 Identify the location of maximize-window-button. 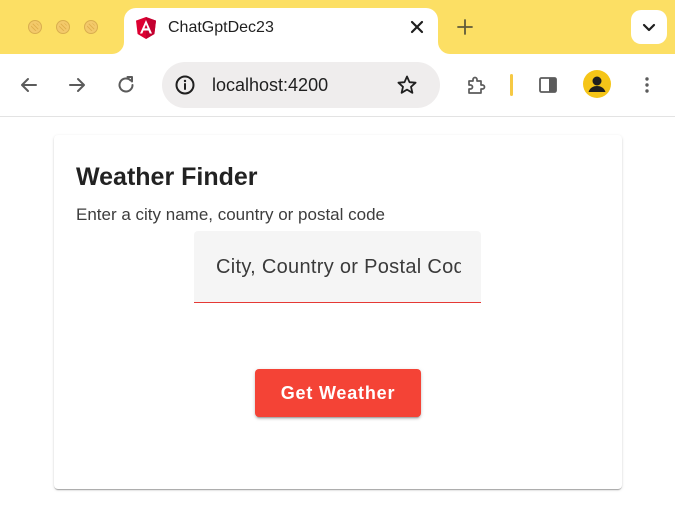
(91, 27).